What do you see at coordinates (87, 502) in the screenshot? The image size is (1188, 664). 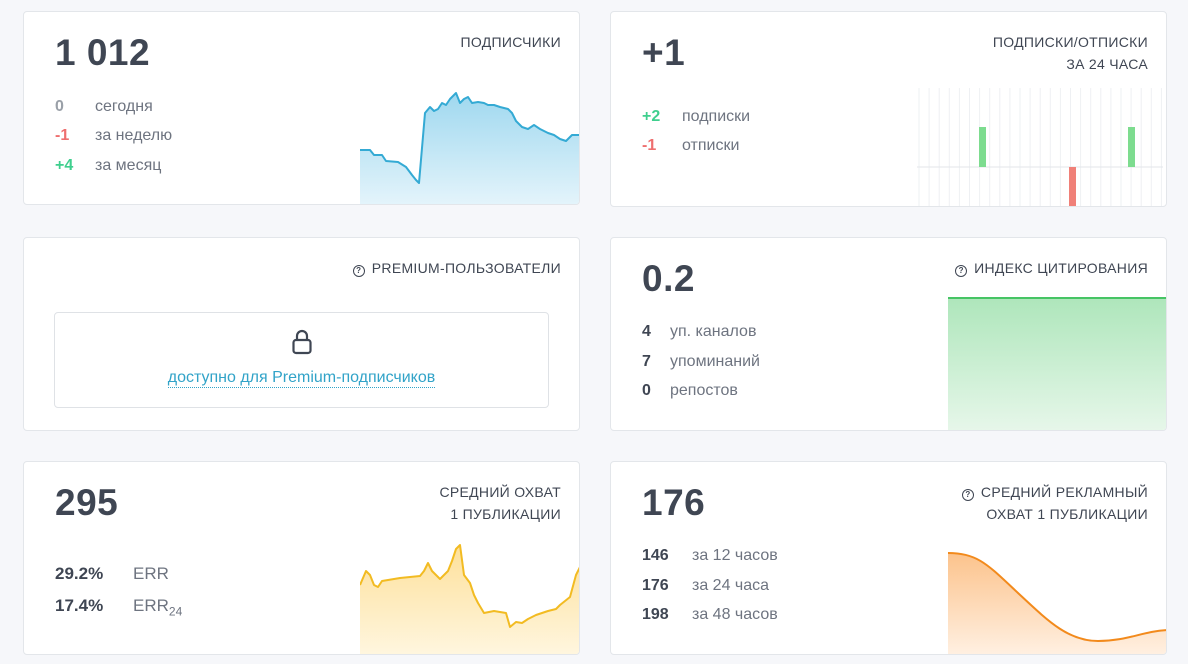 I see `average-reach-value: 295` at bounding box center [87, 502].